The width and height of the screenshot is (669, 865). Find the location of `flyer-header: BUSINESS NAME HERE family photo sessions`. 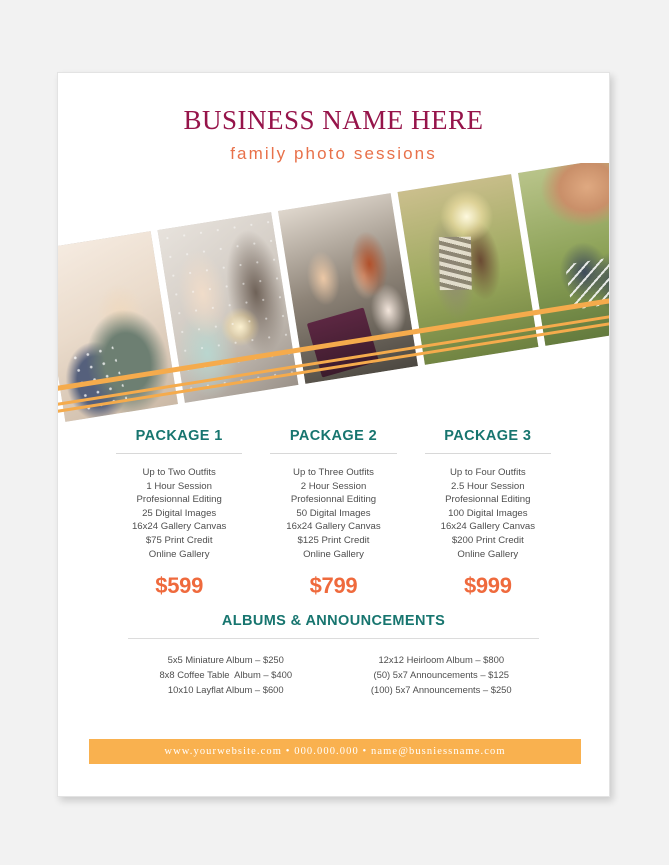

flyer-header: BUSINESS NAME HERE family photo sessions is located at coordinates (333, 134).